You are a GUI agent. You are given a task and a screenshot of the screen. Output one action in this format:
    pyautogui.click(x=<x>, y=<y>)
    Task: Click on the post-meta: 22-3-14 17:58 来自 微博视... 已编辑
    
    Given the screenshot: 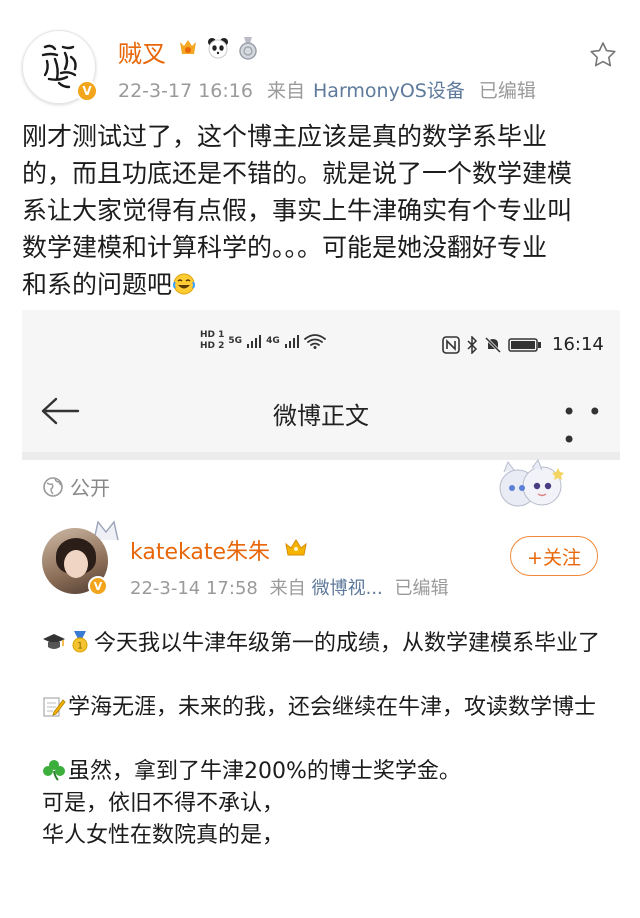 What is the action you would take?
    pyautogui.click(x=292, y=587)
    